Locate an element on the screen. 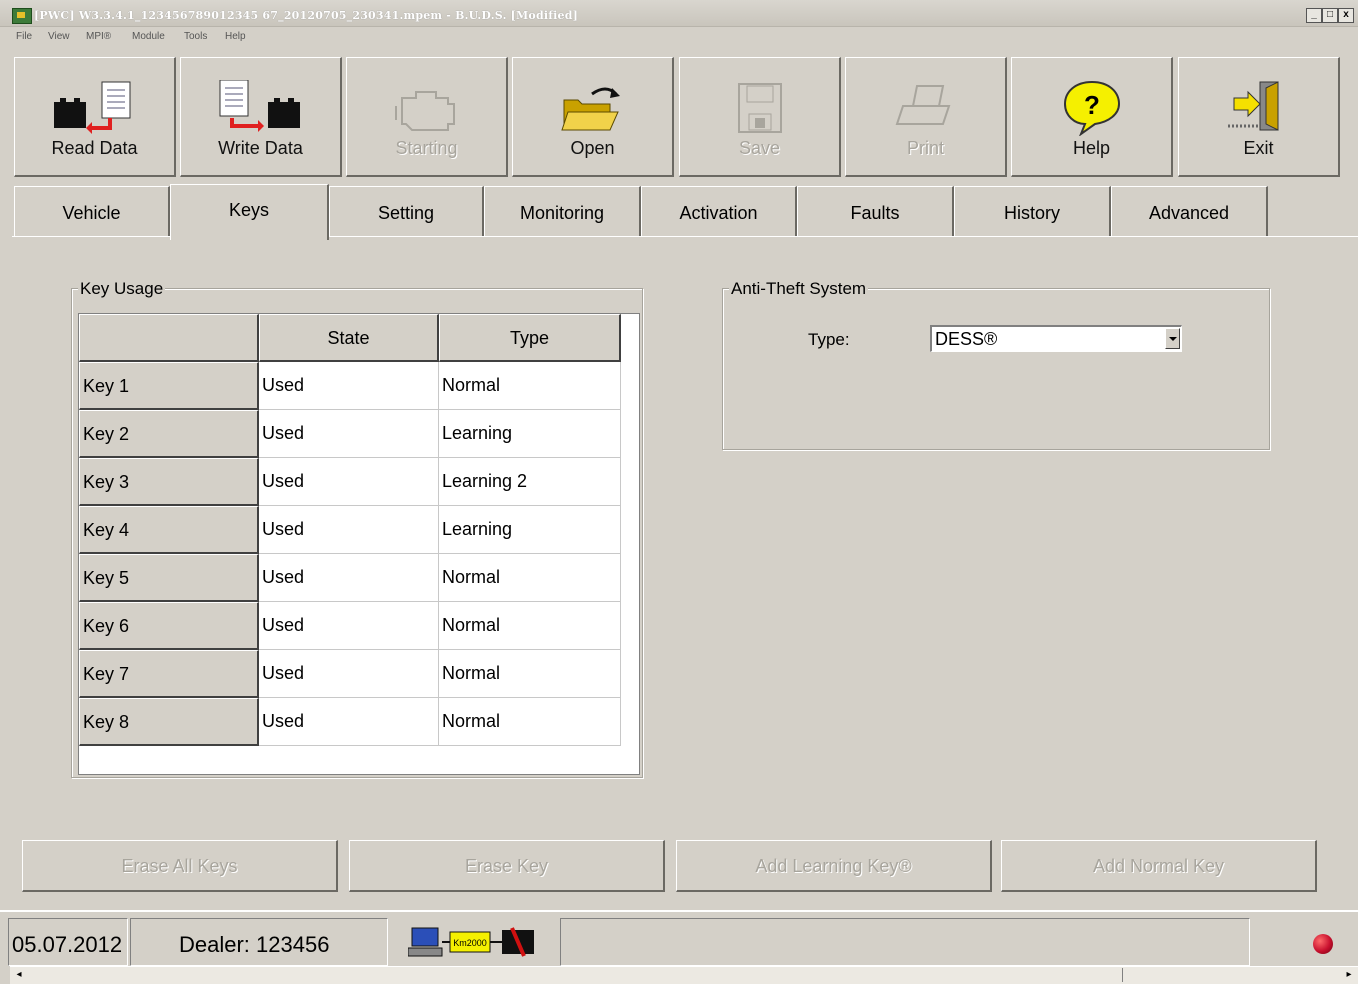  tab-advanced: Advanced is located at coordinates (1189, 211).